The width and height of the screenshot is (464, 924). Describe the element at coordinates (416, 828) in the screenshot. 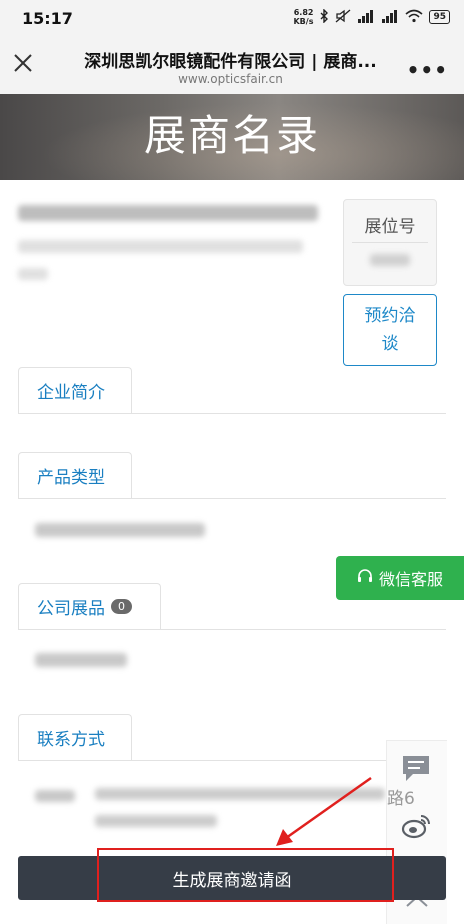

I see `weibo-icon` at that location.